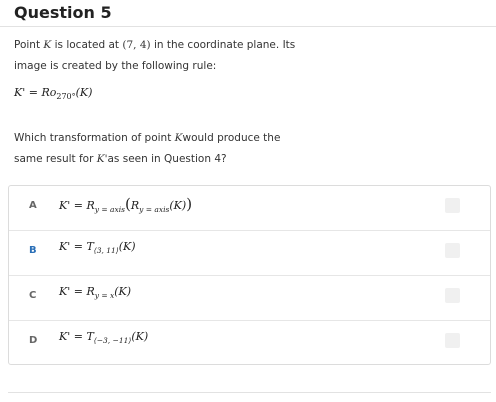 Image resolution: width=496 pixels, height=402 pixels. Describe the element at coordinates (249, 392) in the screenshot. I see `divider` at that location.